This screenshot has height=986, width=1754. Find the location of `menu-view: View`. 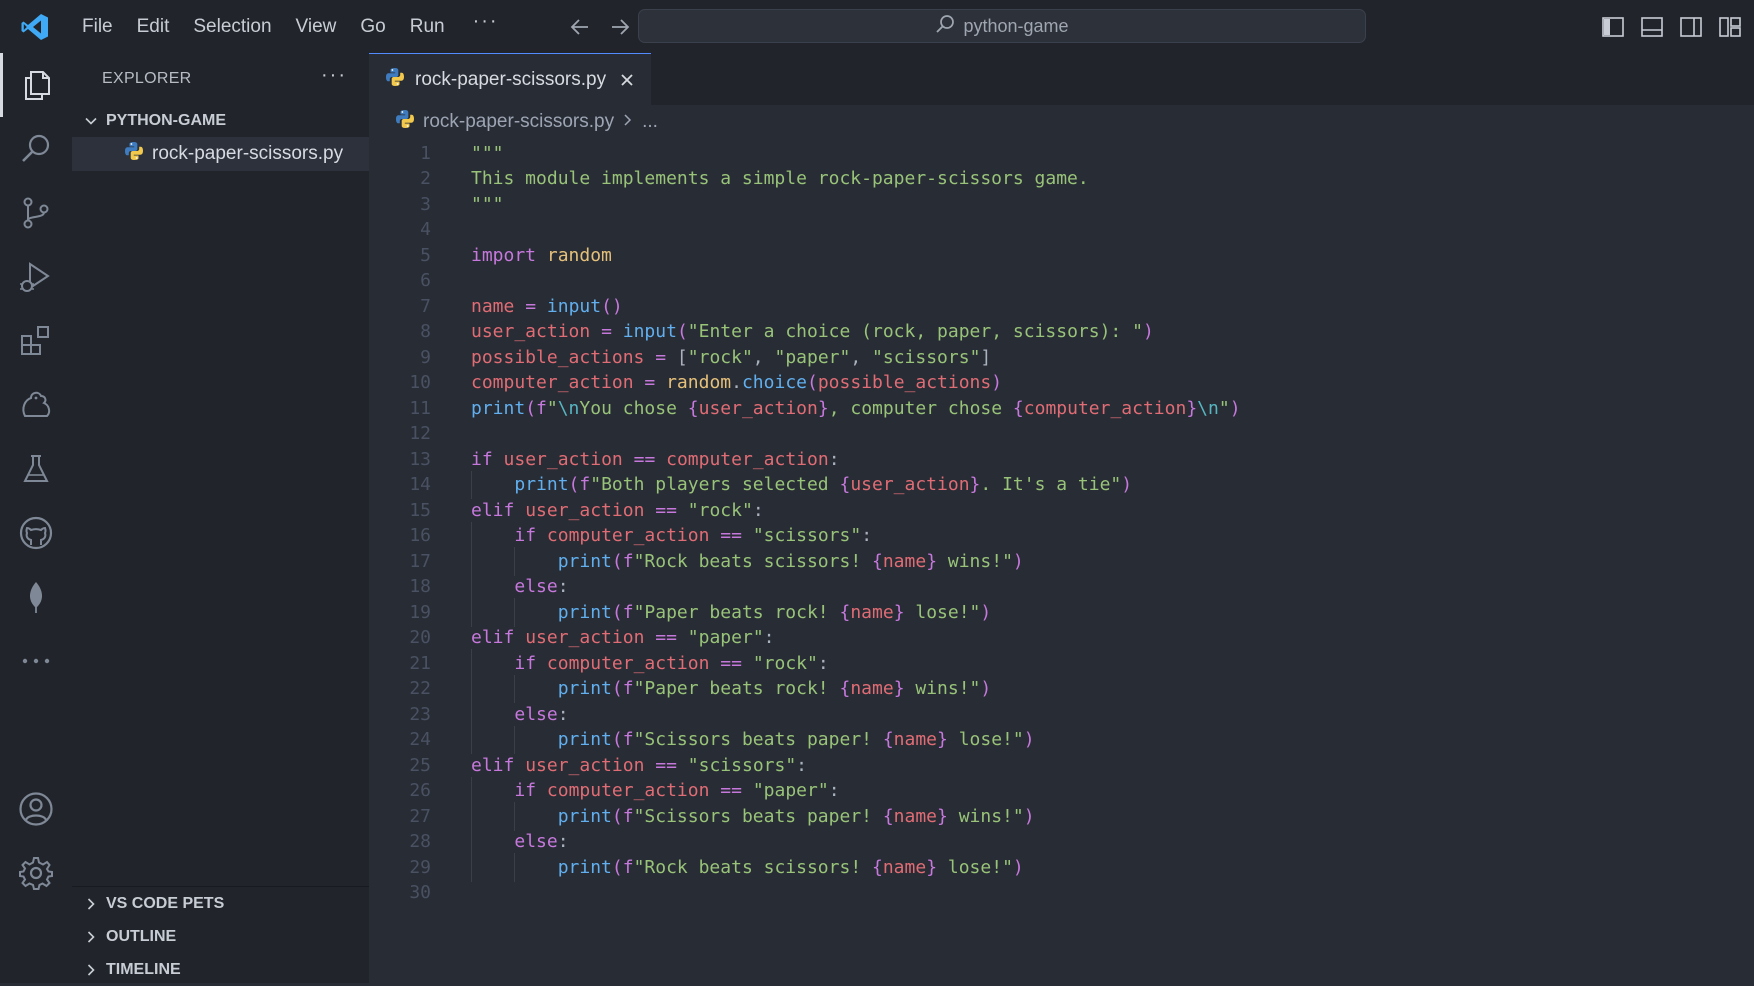

menu-view: View is located at coordinates (316, 26).